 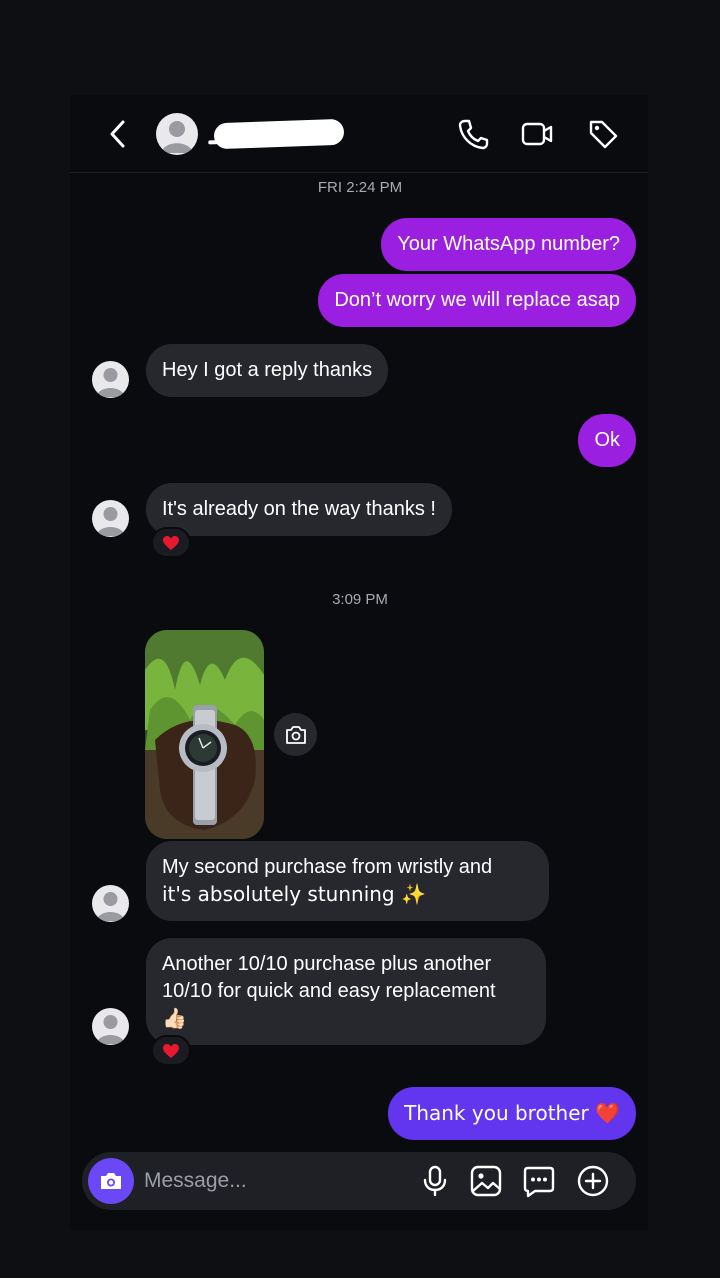 I want to click on timestamp: FRI 2:24 PM, so click(x=360, y=187).